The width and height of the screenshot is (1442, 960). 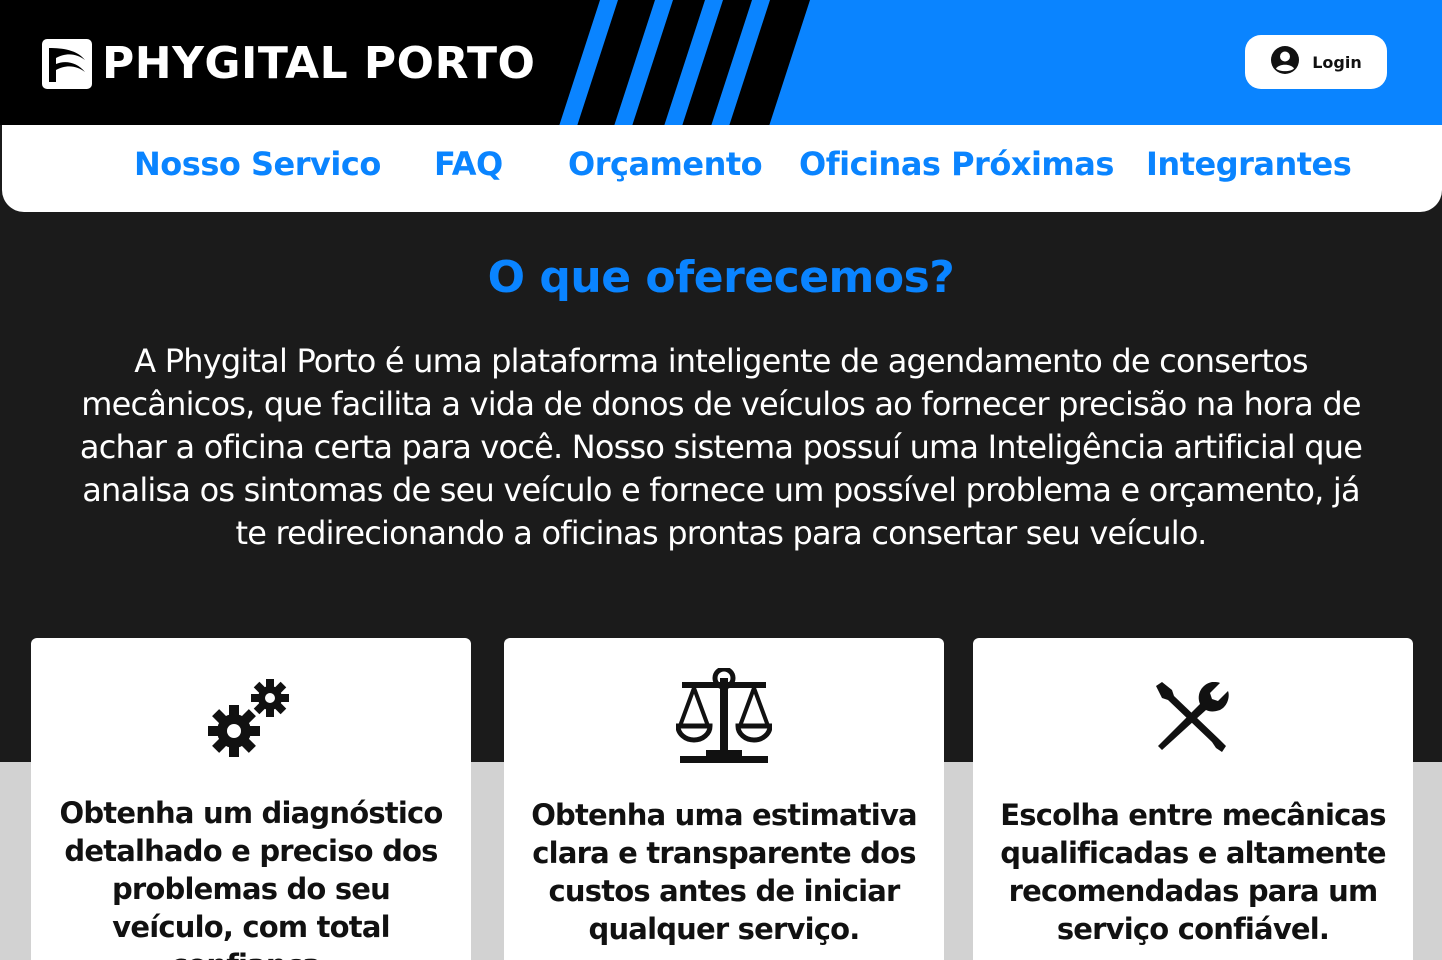 What do you see at coordinates (1337, 62) in the screenshot?
I see `login-label: Login` at bounding box center [1337, 62].